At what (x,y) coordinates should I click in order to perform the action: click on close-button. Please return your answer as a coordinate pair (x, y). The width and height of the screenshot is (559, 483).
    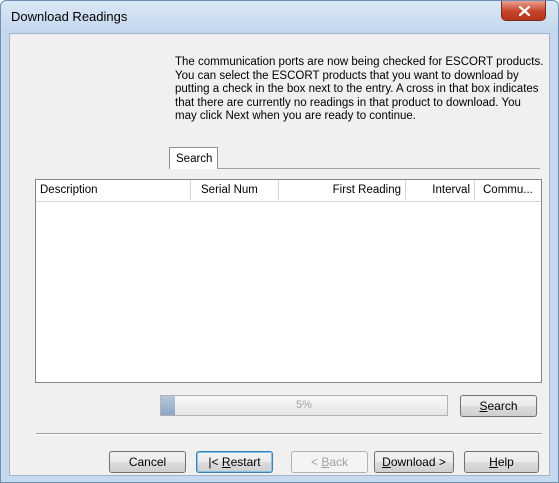
    Looking at the image, I should click on (523, 11).